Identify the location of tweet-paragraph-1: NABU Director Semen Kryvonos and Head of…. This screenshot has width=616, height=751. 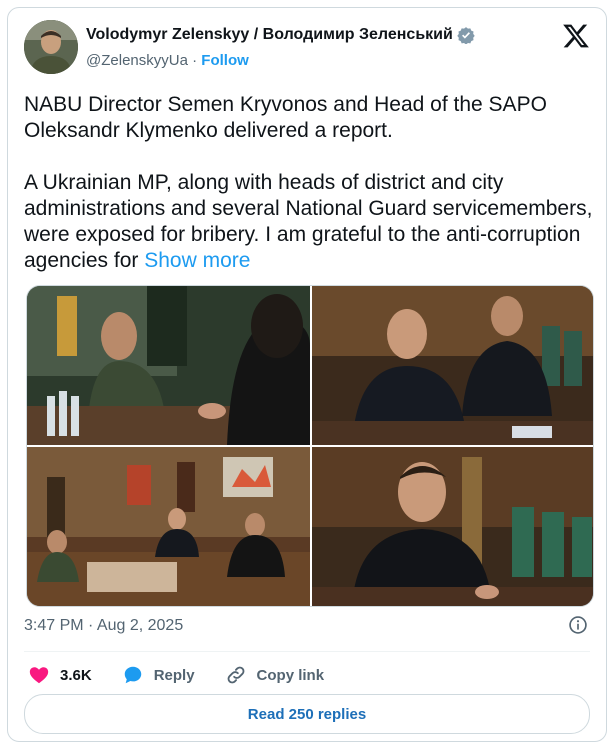
(285, 117).